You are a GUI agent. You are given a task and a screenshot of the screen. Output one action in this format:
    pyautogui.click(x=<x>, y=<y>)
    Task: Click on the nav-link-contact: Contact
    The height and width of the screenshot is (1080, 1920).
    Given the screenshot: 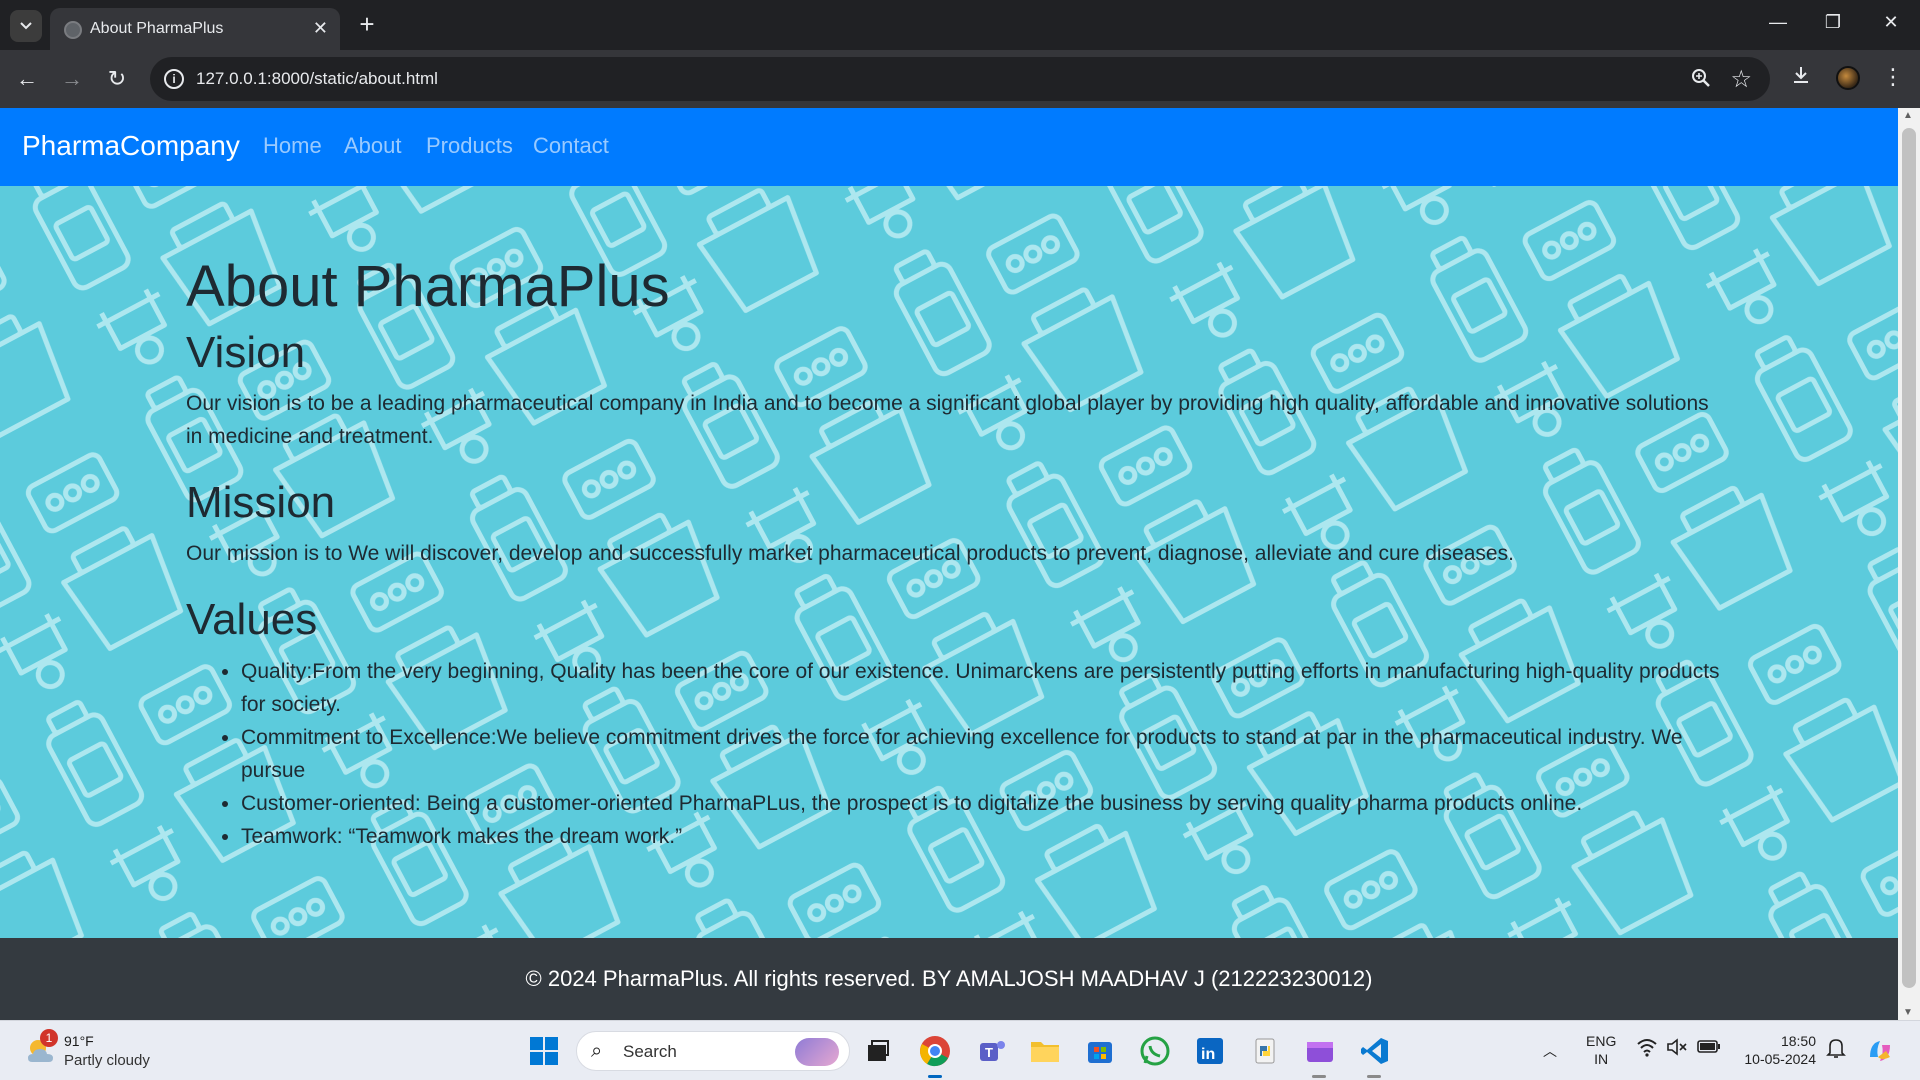 What is the action you would take?
    pyautogui.click(x=571, y=146)
    